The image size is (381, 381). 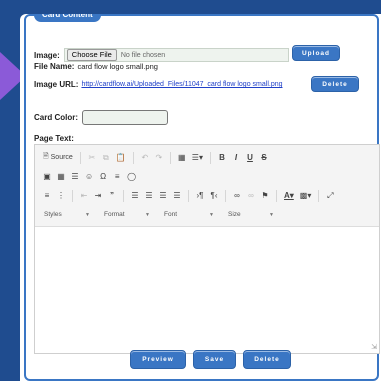 I want to click on card-color-label: Card Color:, so click(x=56, y=117).